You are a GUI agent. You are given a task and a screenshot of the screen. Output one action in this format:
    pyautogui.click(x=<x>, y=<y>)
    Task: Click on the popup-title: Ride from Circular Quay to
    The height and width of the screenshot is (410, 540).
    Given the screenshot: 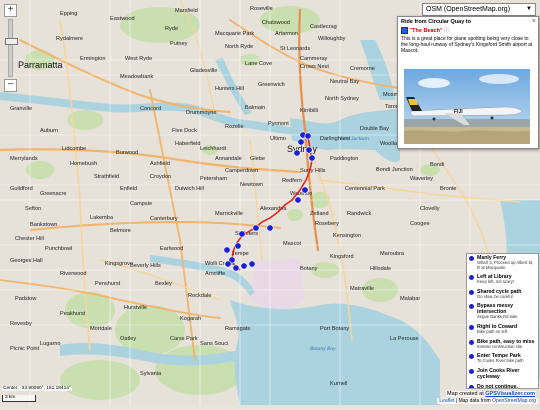 What is the action you would take?
    pyautogui.click(x=436, y=22)
    